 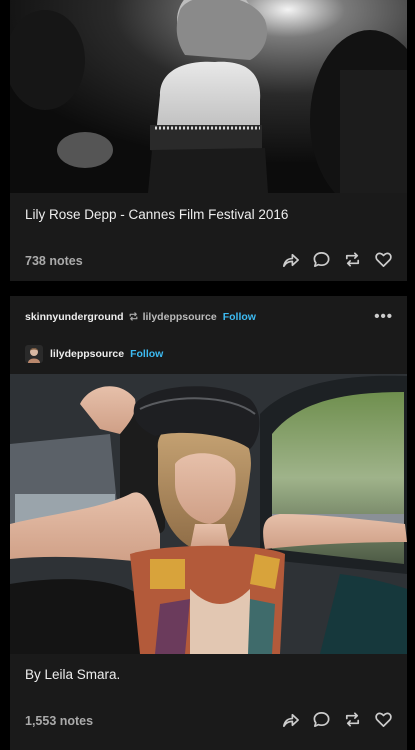 I want to click on post-caption: By Leila Smara., so click(x=73, y=674).